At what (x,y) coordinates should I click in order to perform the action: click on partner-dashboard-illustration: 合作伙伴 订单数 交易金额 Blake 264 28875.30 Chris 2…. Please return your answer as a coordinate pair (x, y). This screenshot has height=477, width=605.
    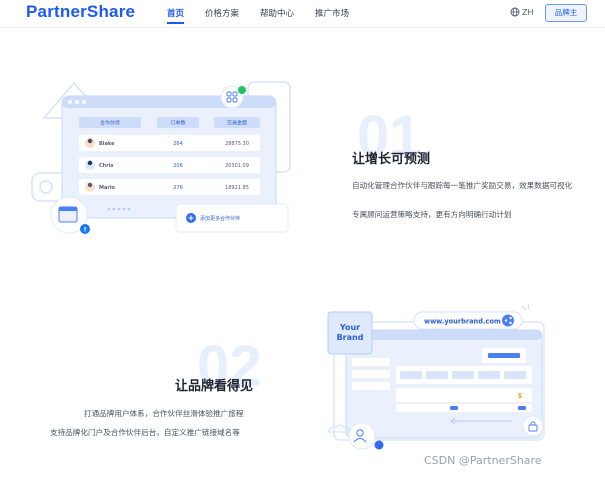
    Looking at the image, I should click on (161, 157).